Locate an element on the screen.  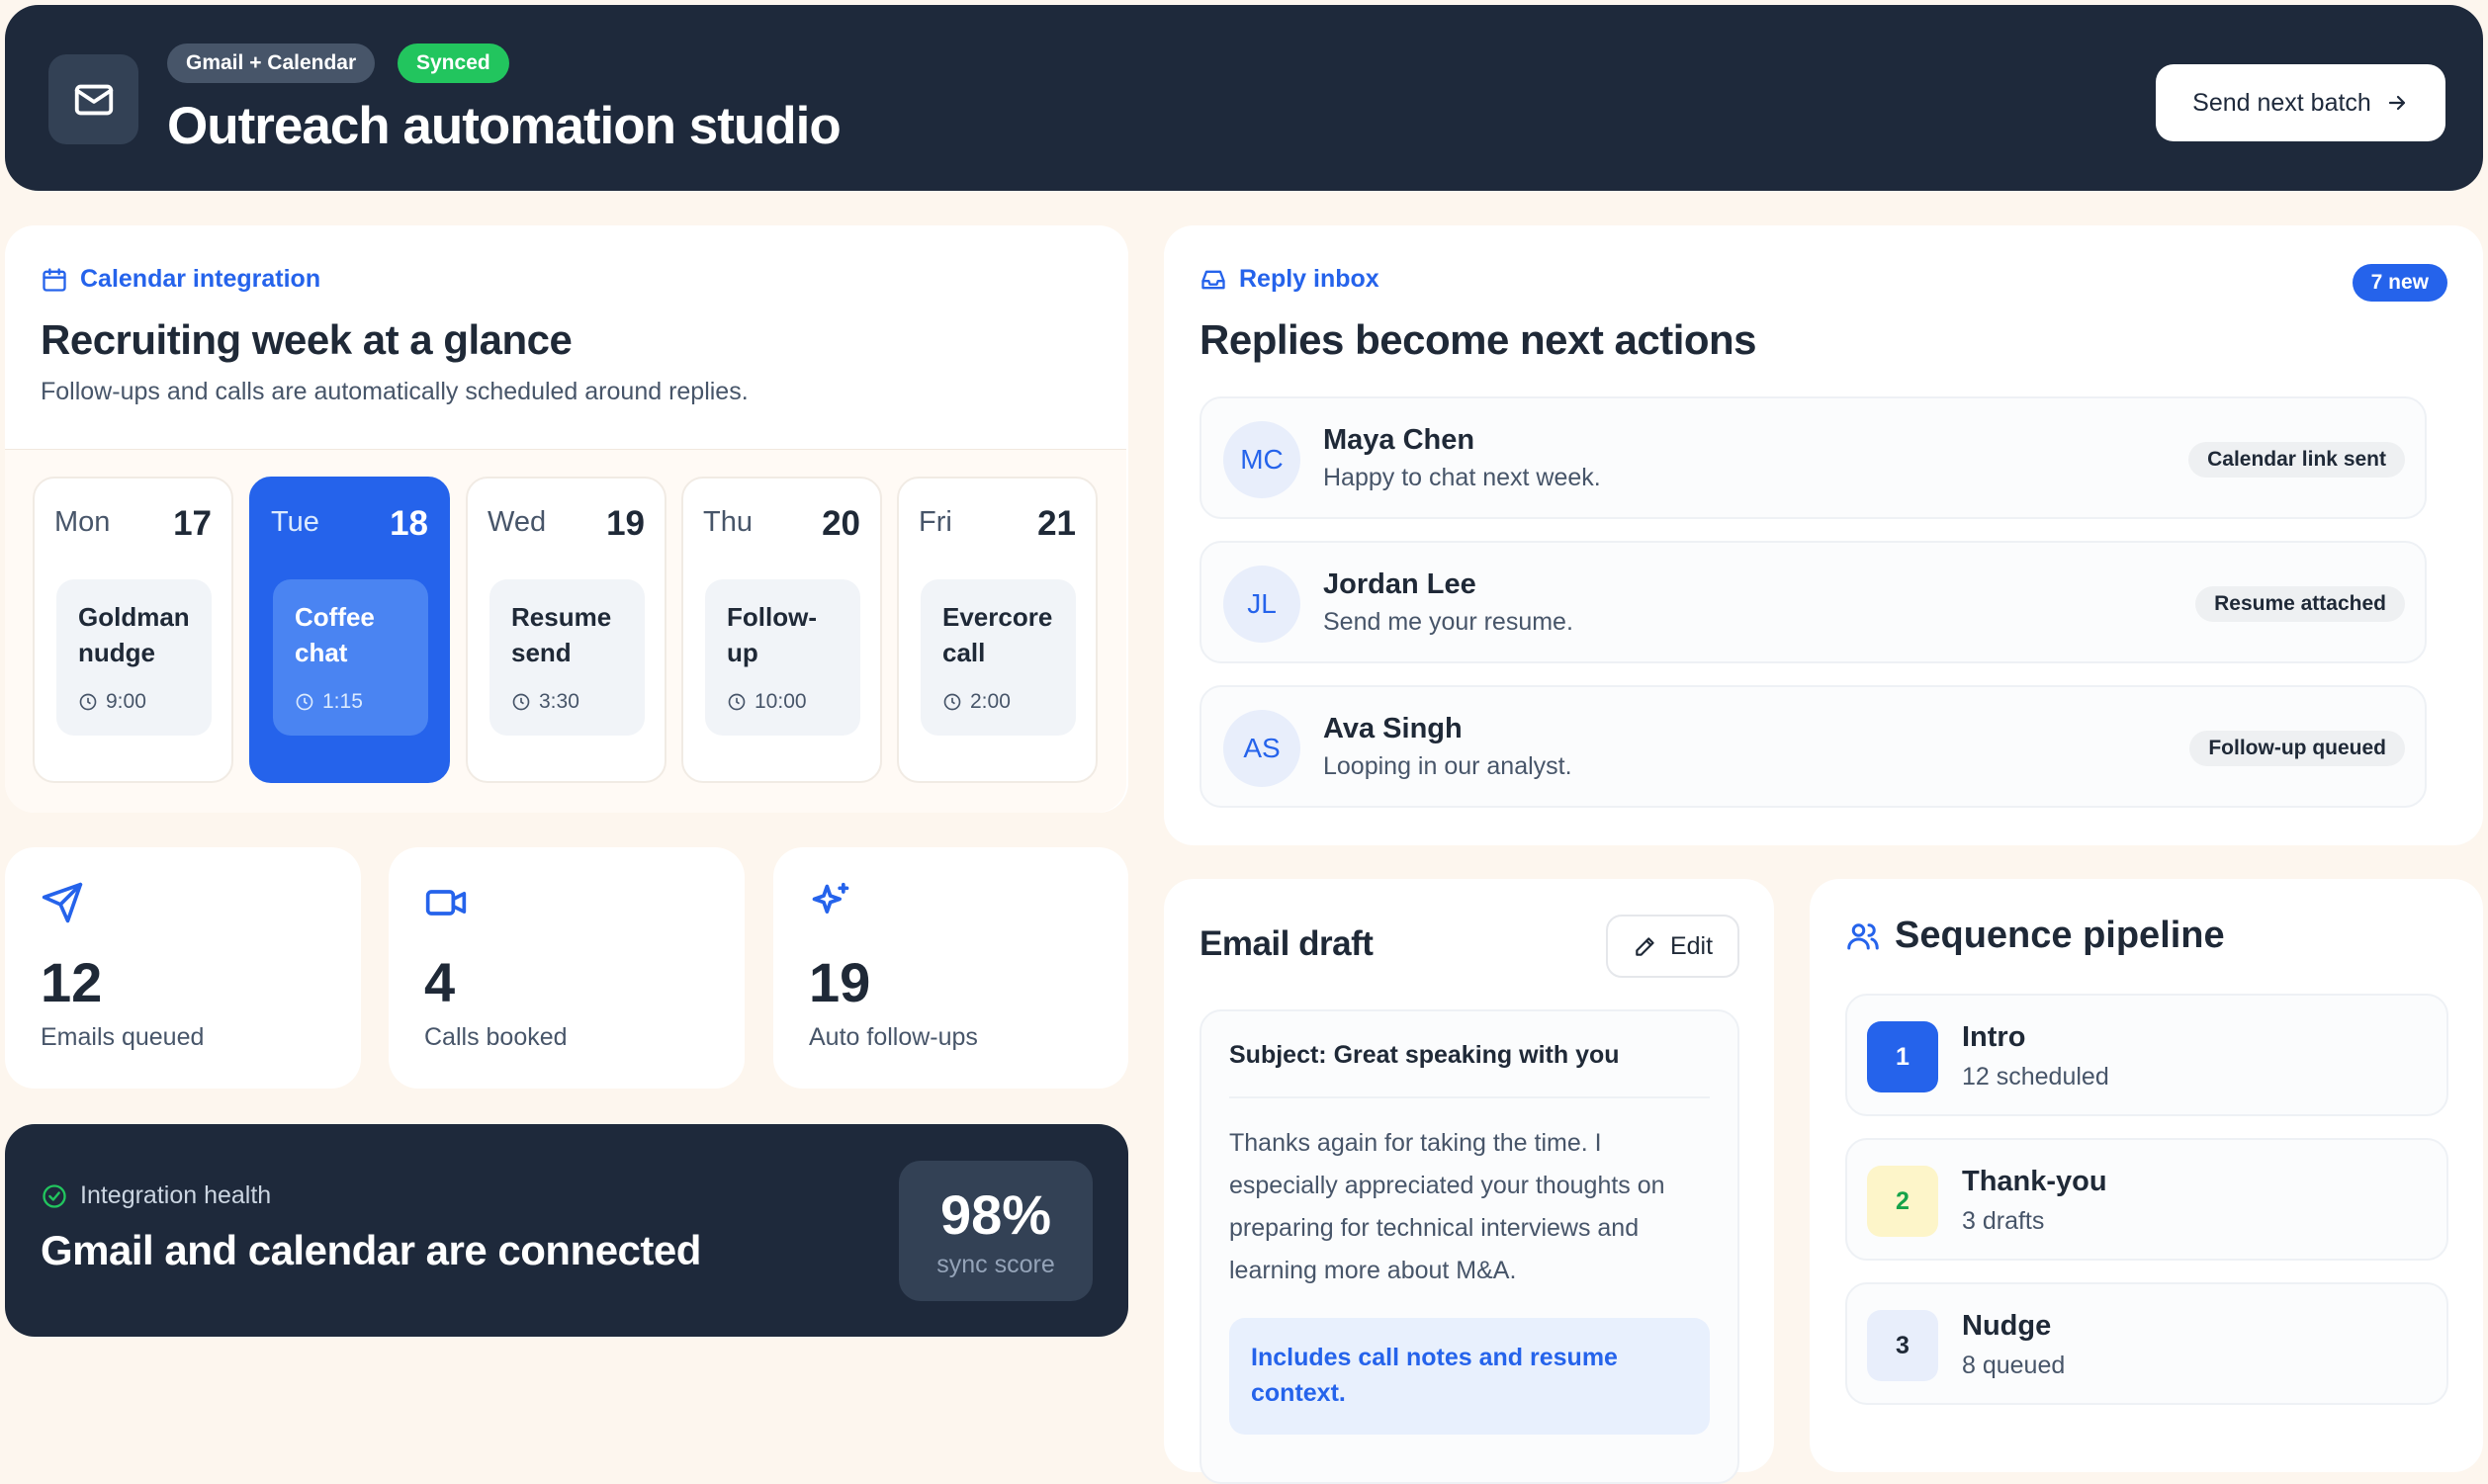
day-number: 21 is located at coordinates (1056, 523).